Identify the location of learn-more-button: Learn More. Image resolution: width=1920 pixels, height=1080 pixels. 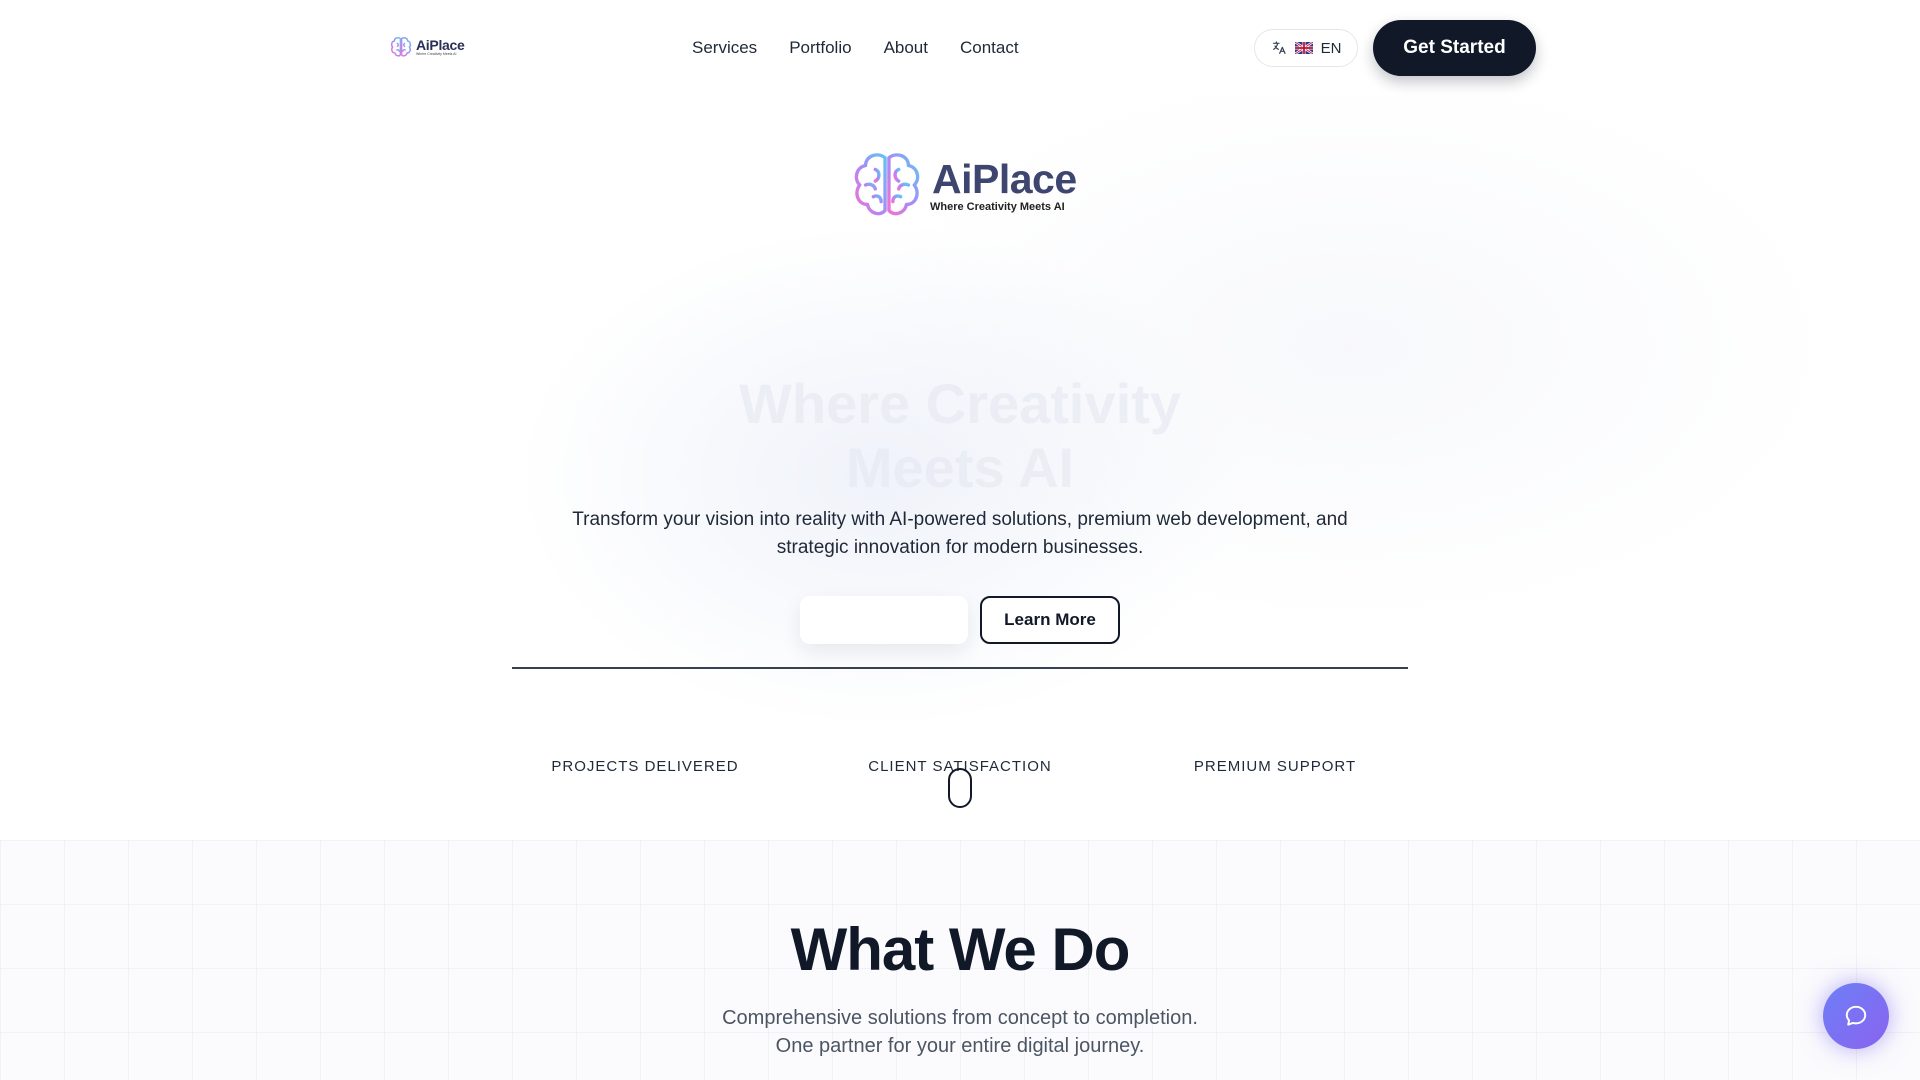
(1050, 620).